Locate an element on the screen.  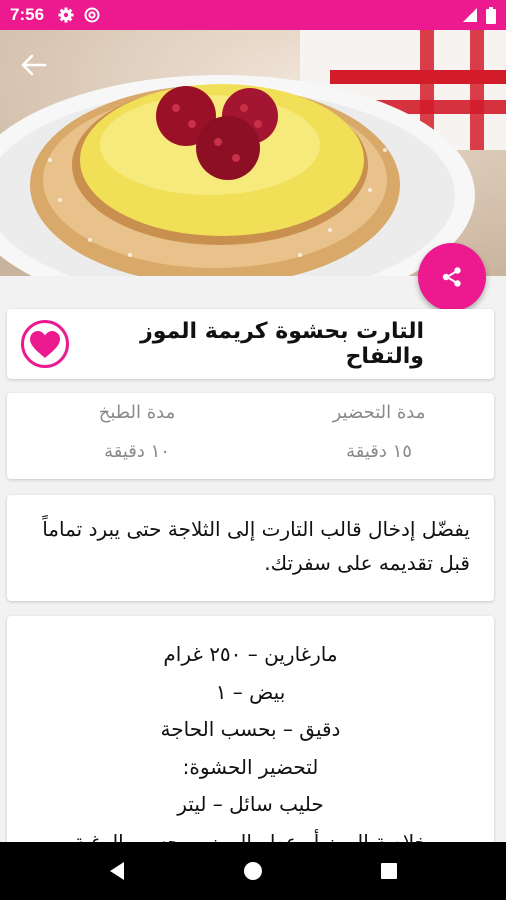
nav-recents-button is located at coordinates (389, 871).